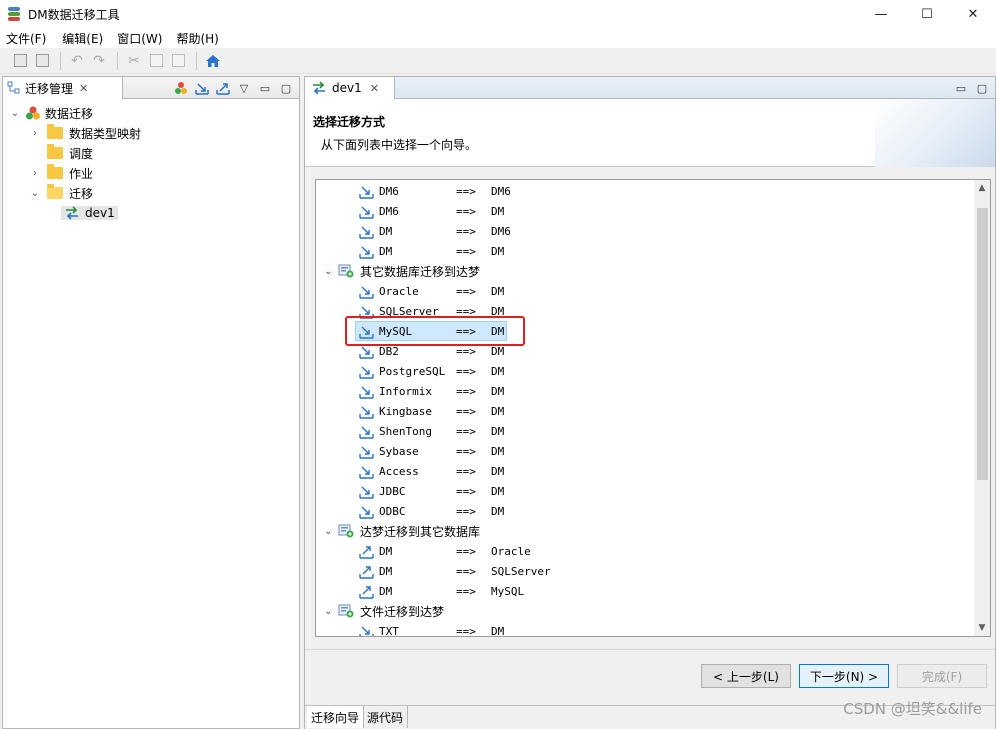 The image size is (996, 729). What do you see at coordinates (645, 531) in the screenshot?
I see `wizard-group: ⌄ 达梦迁移到其它数据库` at bounding box center [645, 531].